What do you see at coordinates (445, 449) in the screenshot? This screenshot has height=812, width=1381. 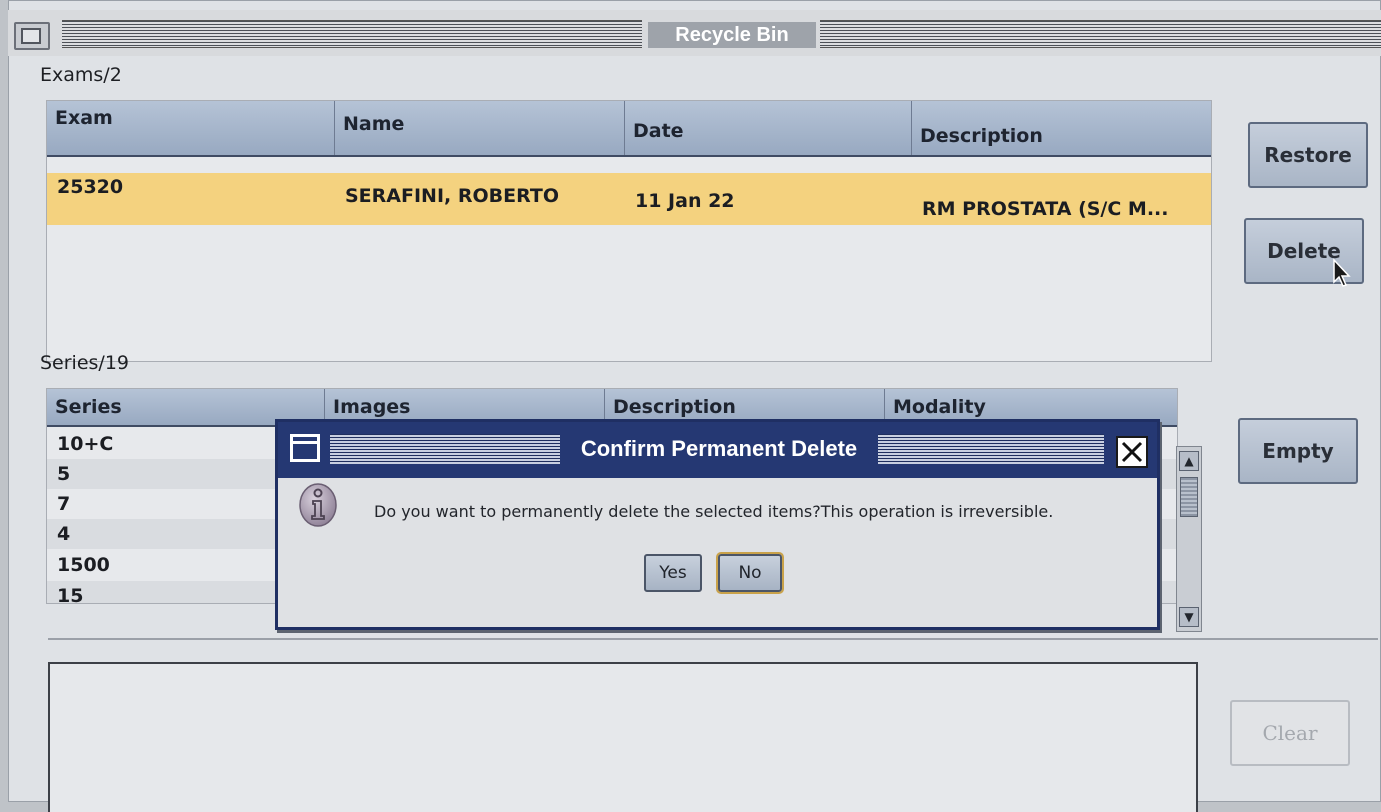 I see `dialog-stripes-left` at bounding box center [445, 449].